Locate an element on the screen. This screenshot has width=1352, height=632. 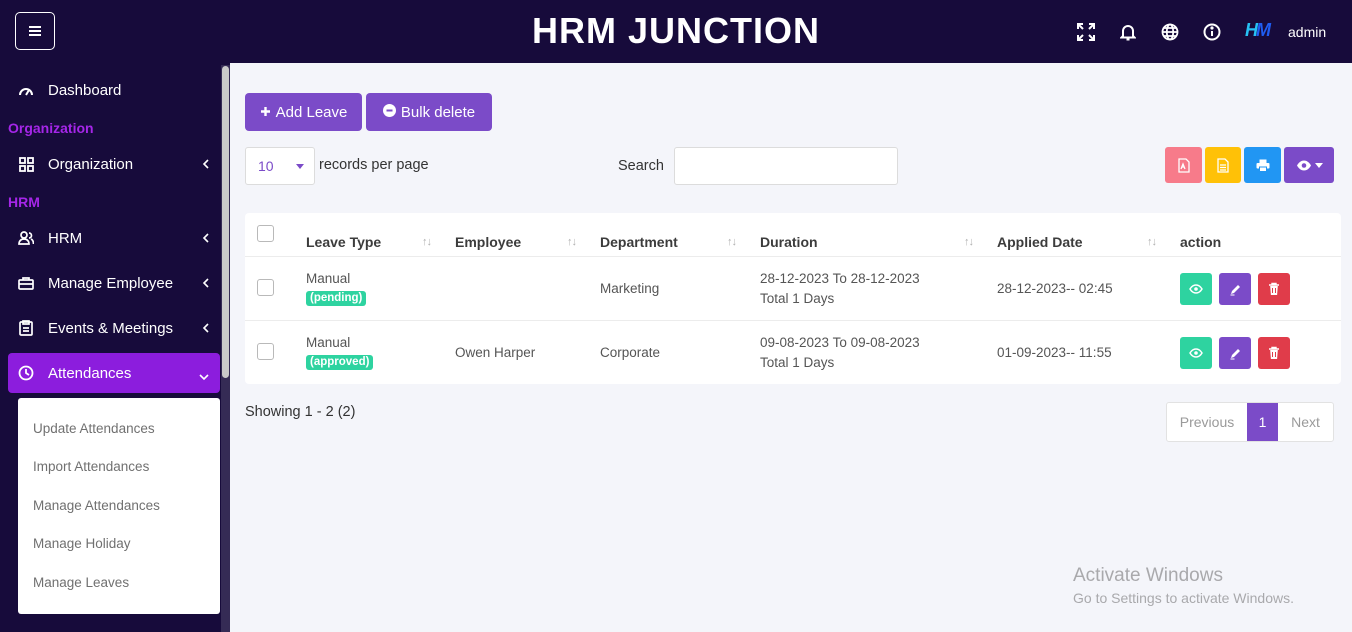
speedometer-icon is located at coordinates (26, 90).